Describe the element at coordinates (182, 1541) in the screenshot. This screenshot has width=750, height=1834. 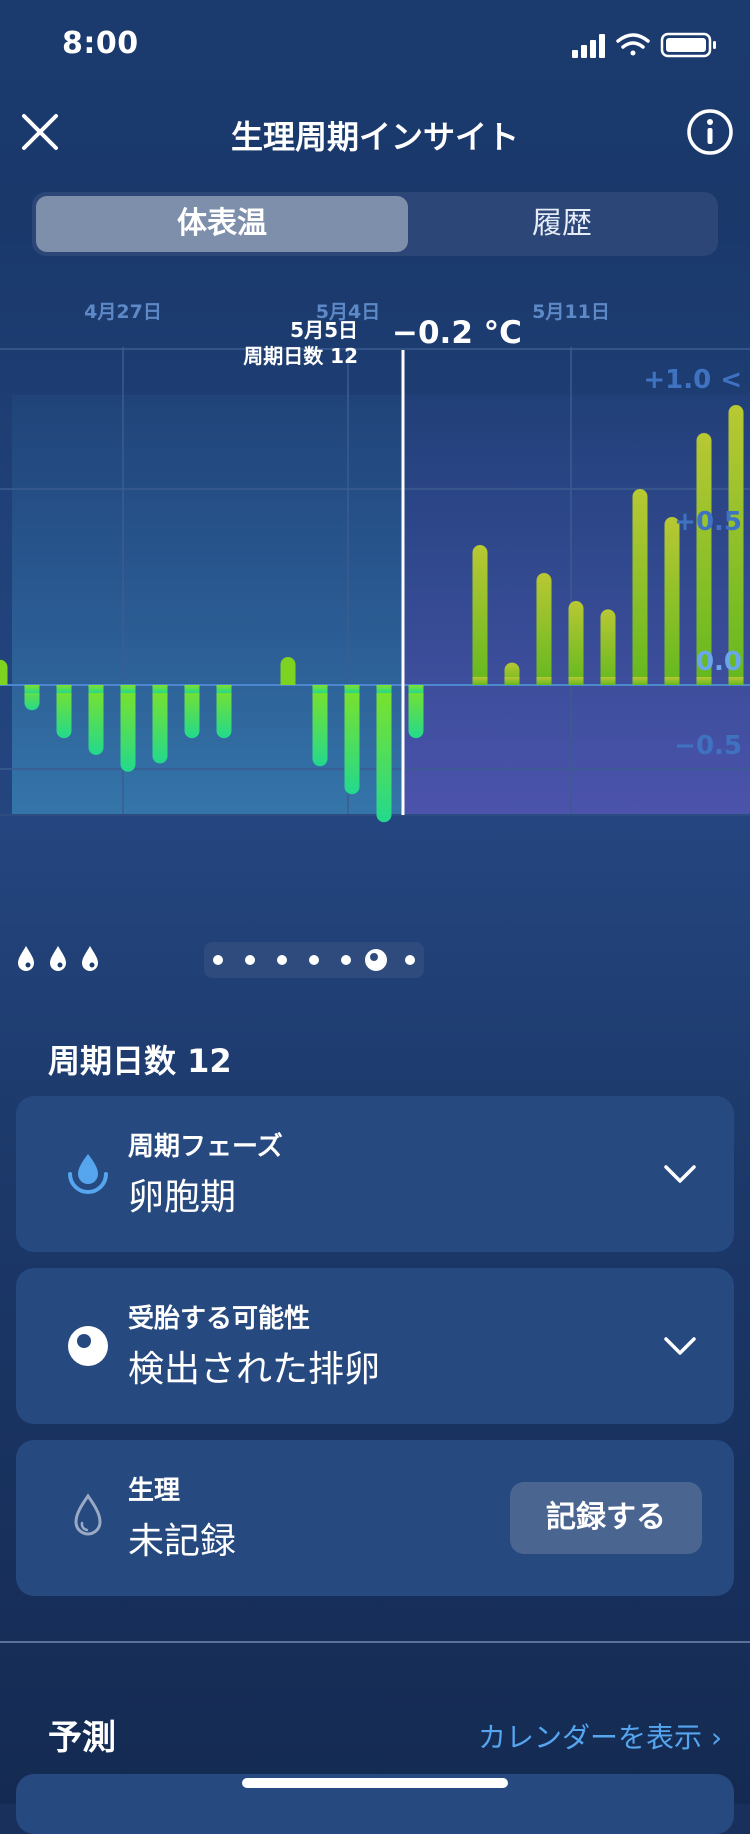
I see `card-value: 未記録` at that location.